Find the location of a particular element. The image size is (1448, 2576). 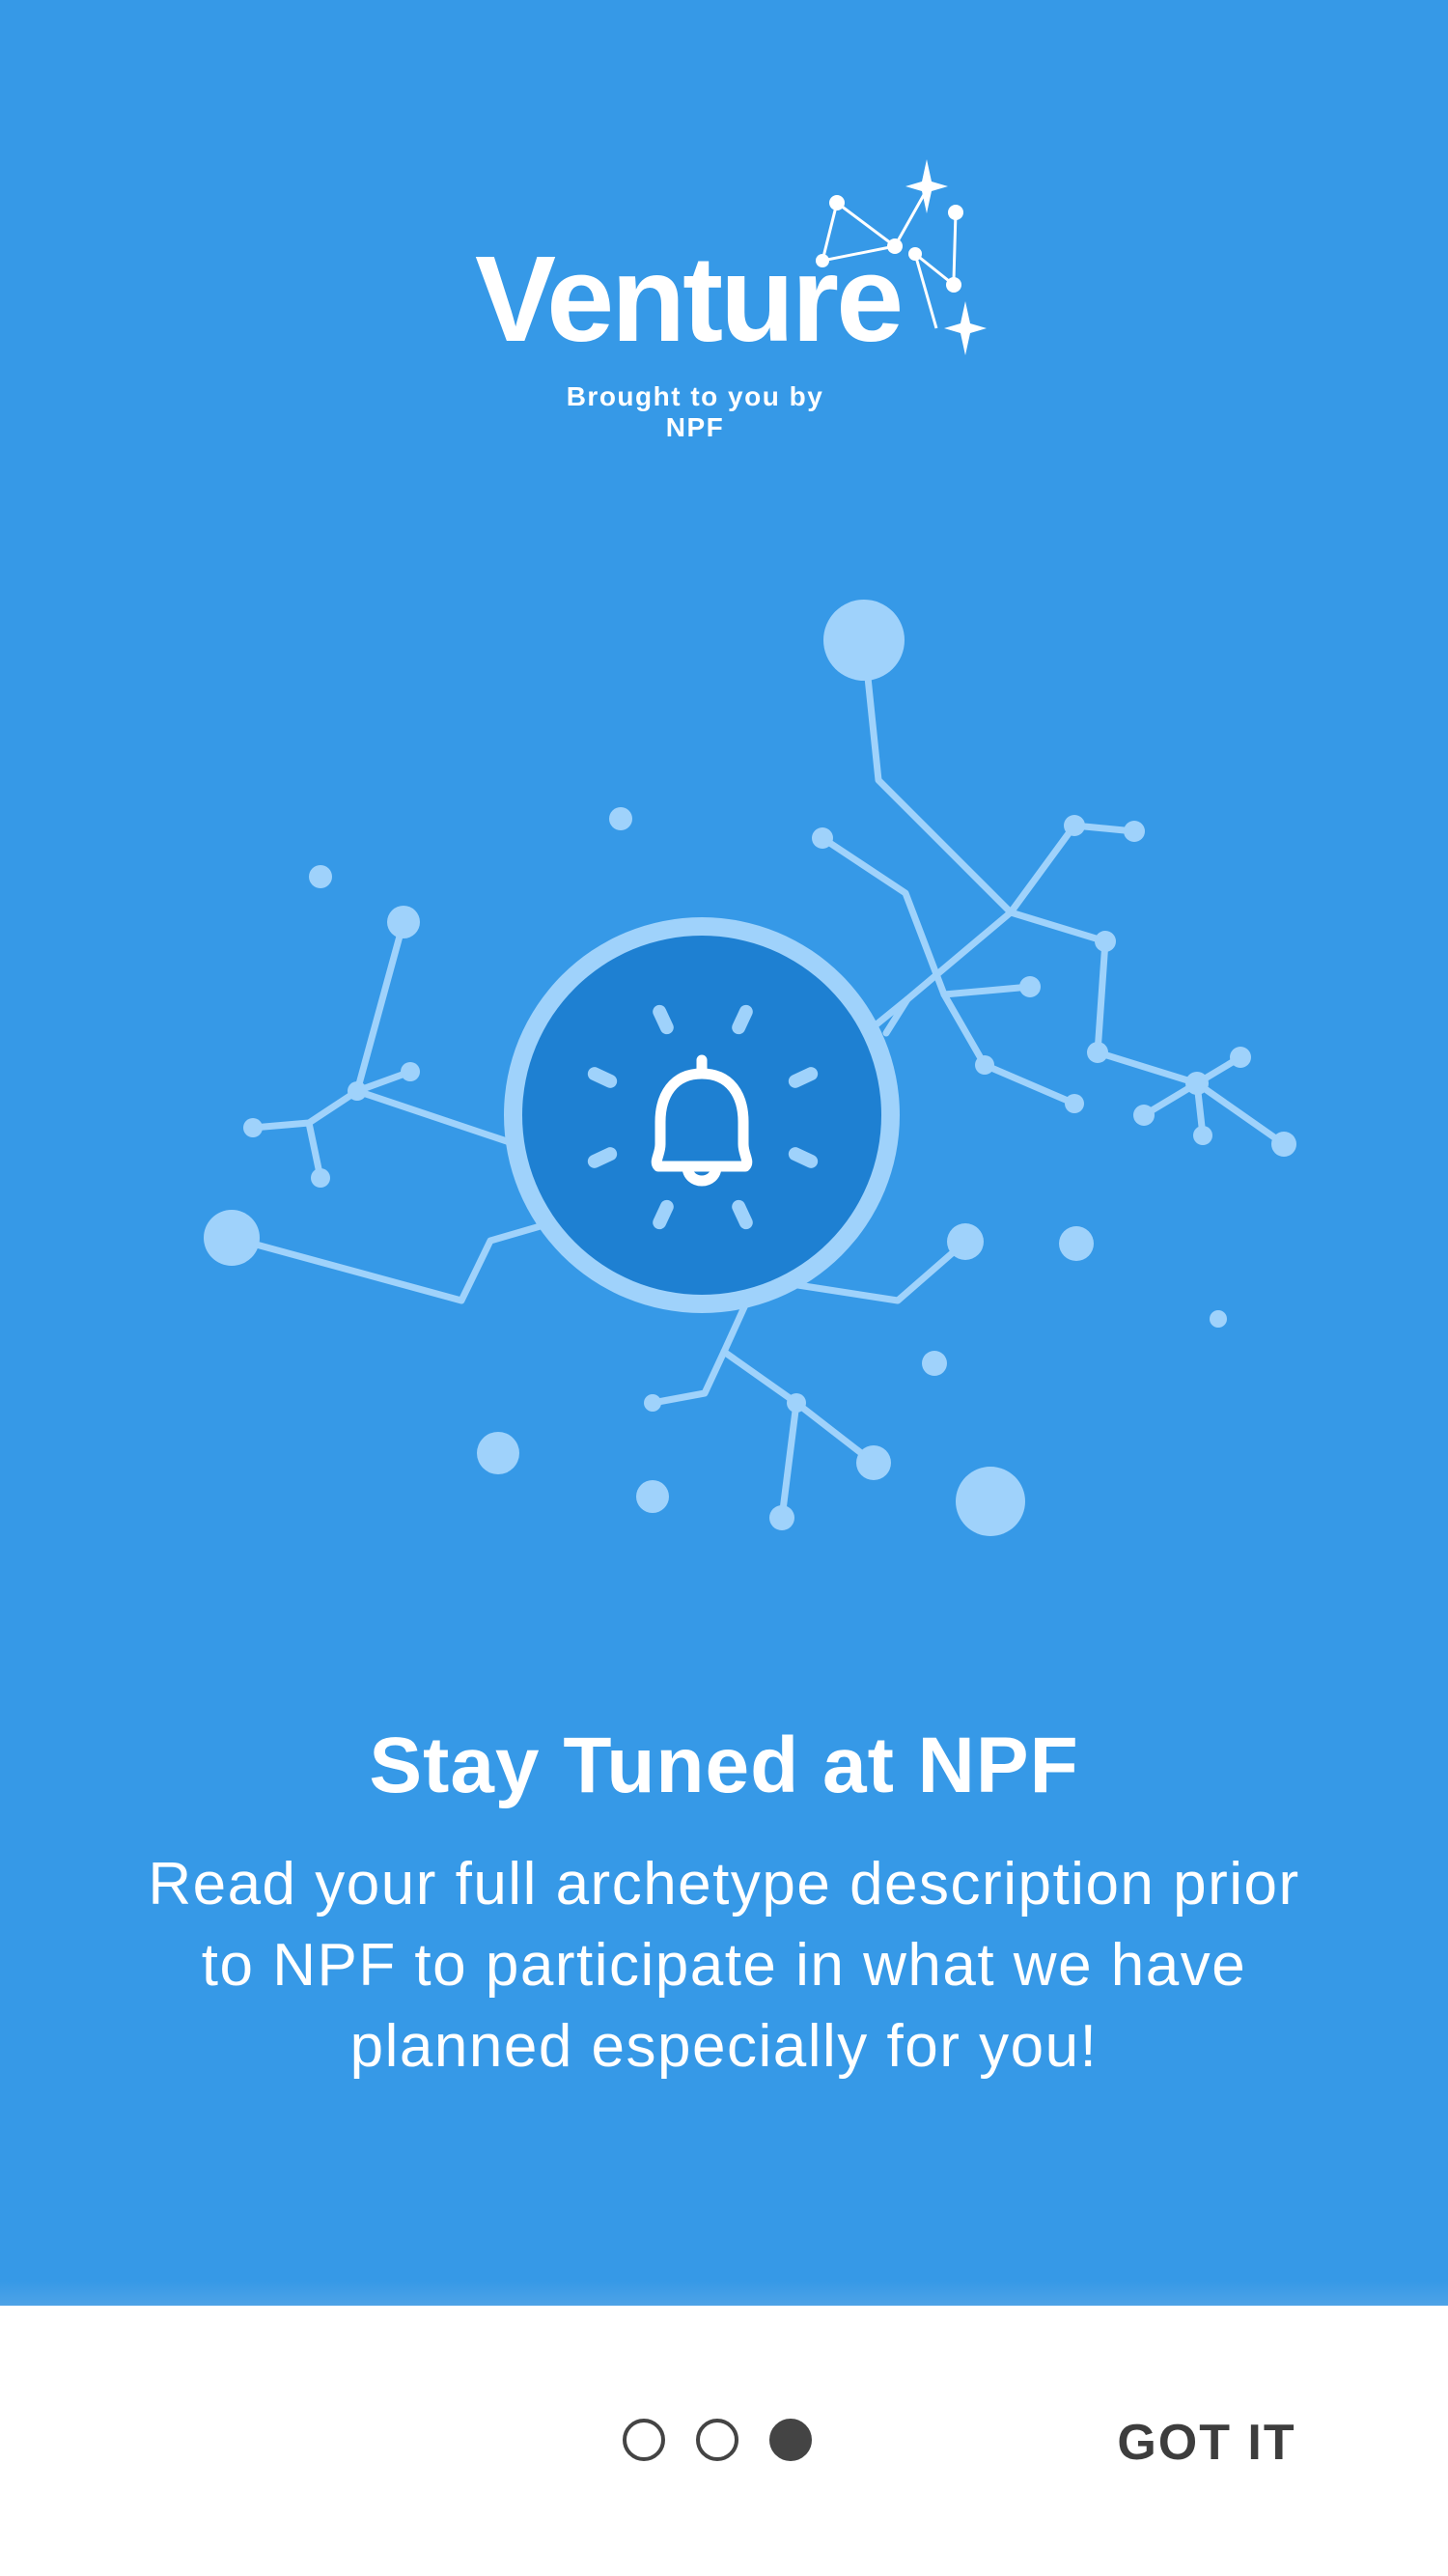

page-indicator is located at coordinates (718, 2443).